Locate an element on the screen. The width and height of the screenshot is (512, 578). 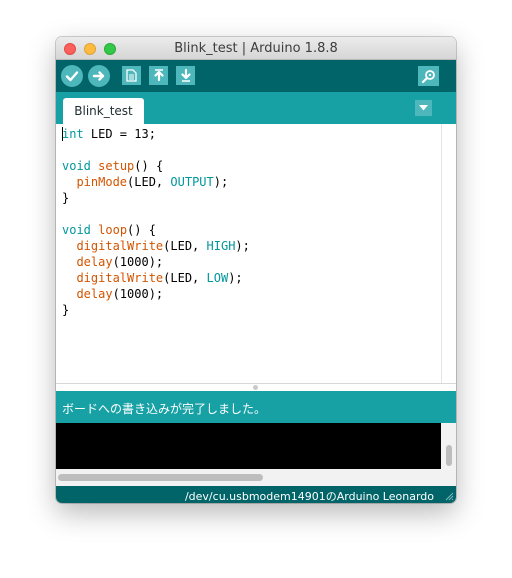
code-line: digitalWrite(LED, LOW); is located at coordinates (159, 278).